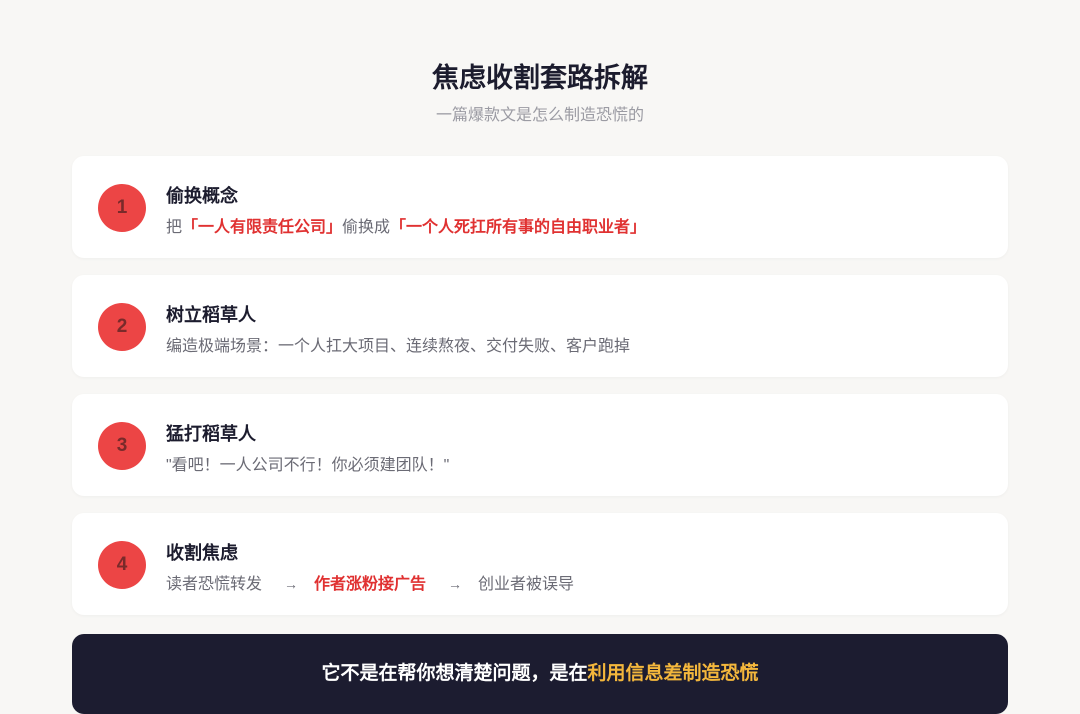 The image size is (1080, 714). I want to click on step-card-1: 1 偷换概念 把「一人有限责任公司」偷换成「一个人死扛所有事的自由职业者」, so click(540, 207).